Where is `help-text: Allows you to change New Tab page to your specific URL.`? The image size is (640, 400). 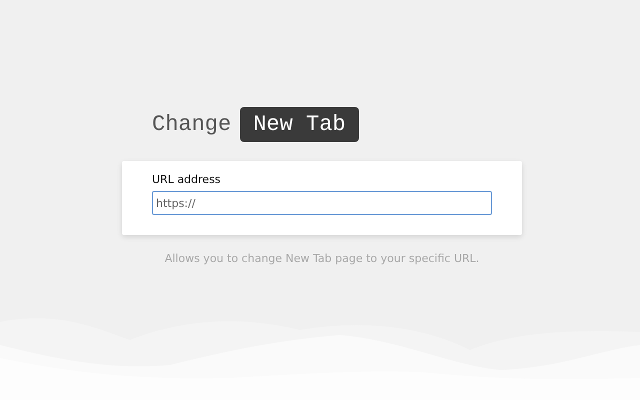
help-text: Allows you to change New Tab page to your specific URL. is located at coordinates (322, 258).